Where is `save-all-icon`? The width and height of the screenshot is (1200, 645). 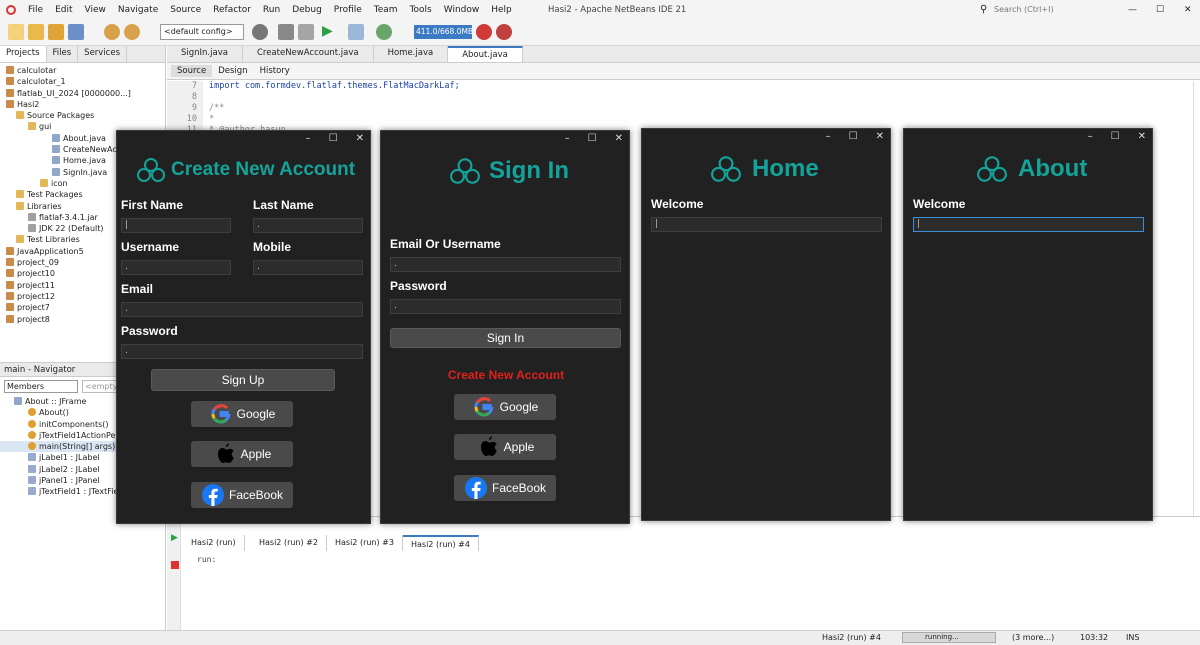 save-all-icon is located at coordinates (76, 32).